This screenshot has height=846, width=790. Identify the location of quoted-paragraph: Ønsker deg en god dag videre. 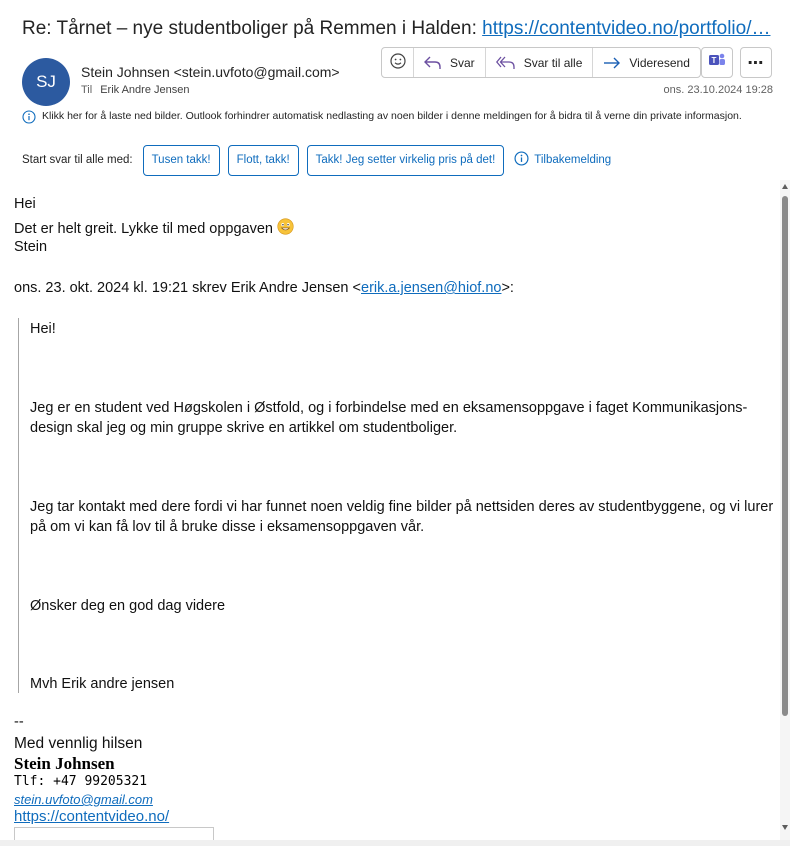
(128, 606).